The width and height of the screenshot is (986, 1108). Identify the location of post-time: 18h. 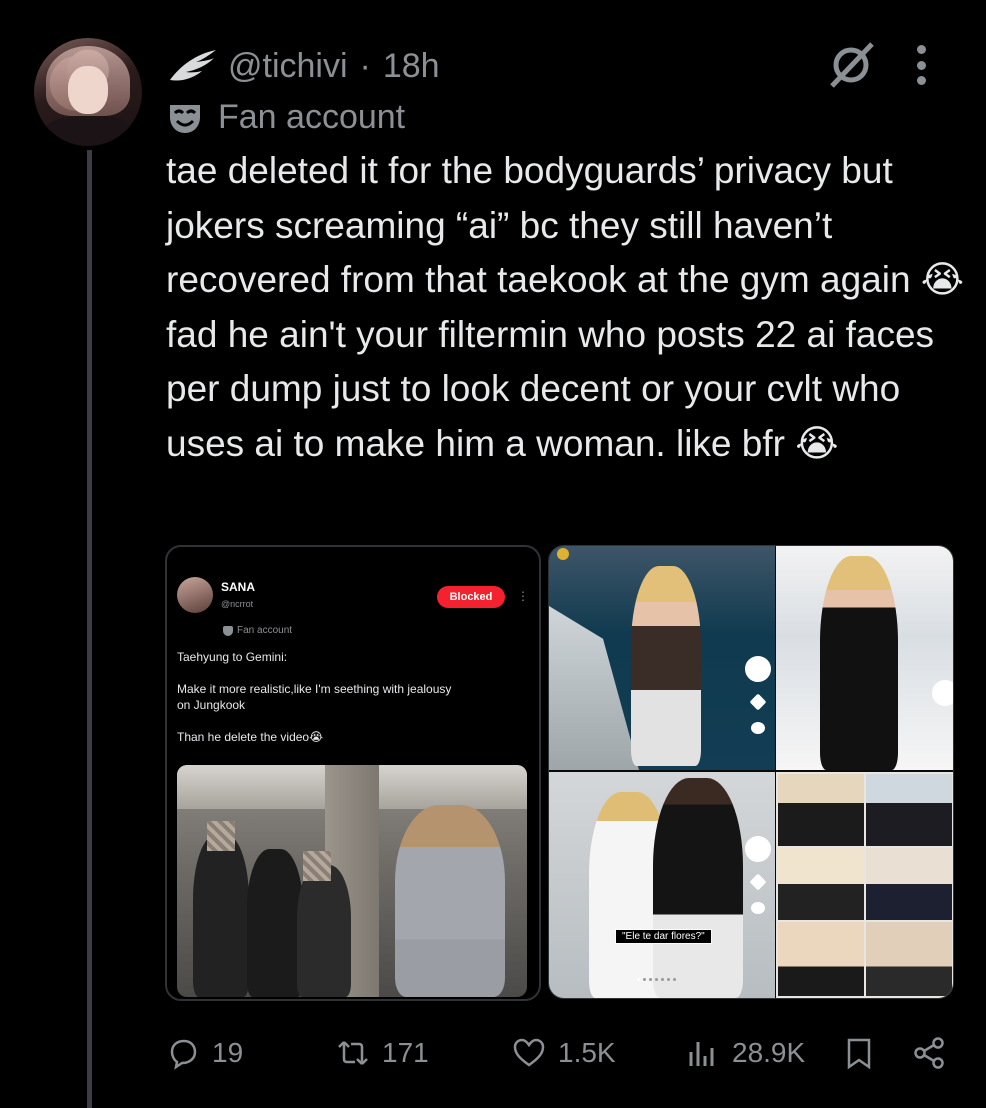
(411, 66).